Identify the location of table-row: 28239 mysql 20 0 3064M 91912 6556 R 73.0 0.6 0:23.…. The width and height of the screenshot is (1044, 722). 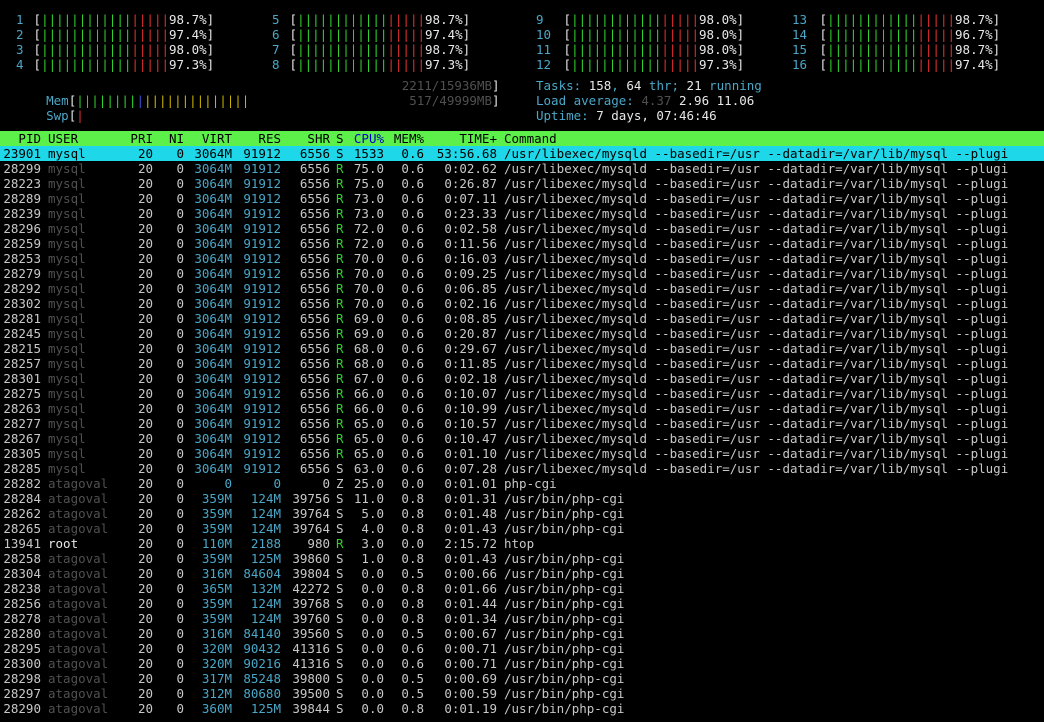
(522, 213).